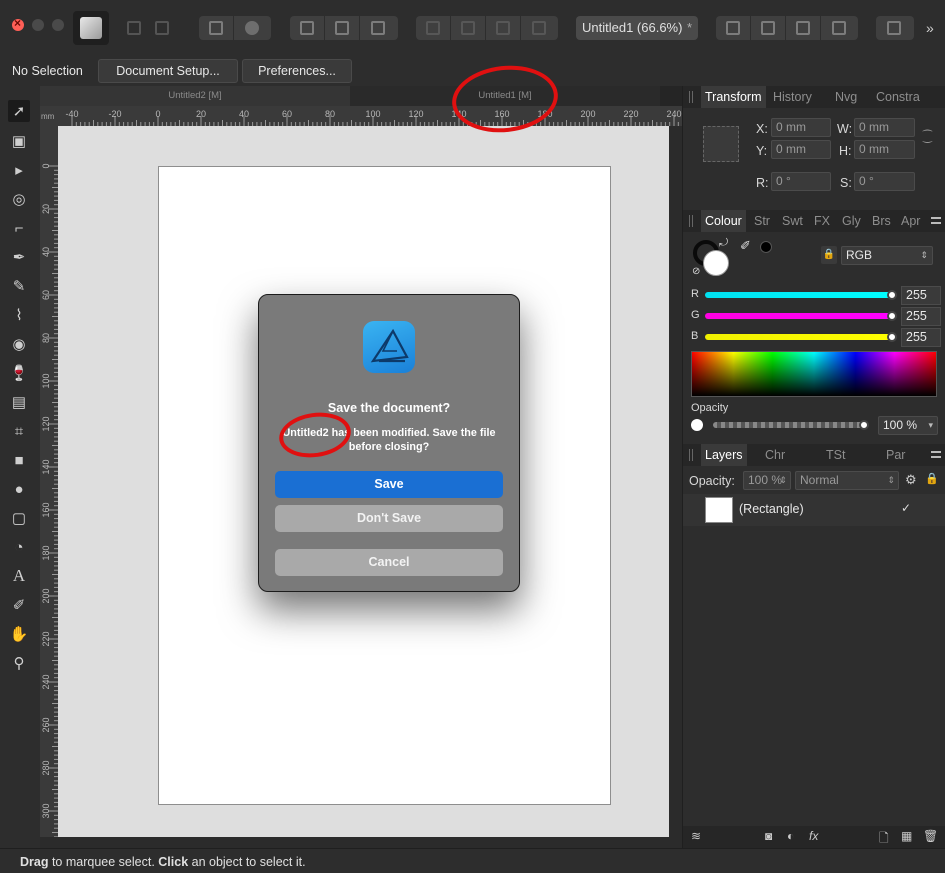  I want to click on contour-tool-icon: ◎, so click(19, 199).